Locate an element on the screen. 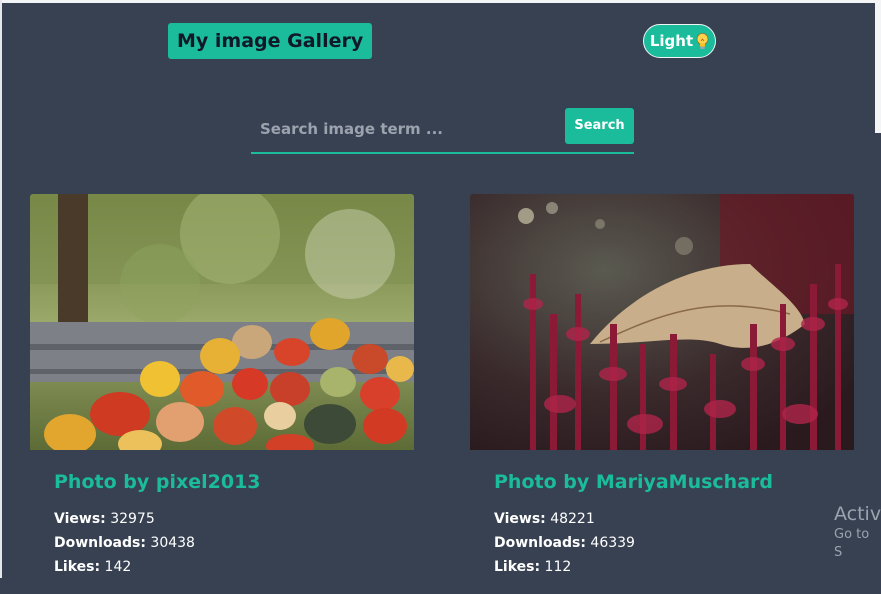 The height and width of the screenshot is (594, 881). photo-author: Photo by pixel2013 is located at coordinates (157, 482).